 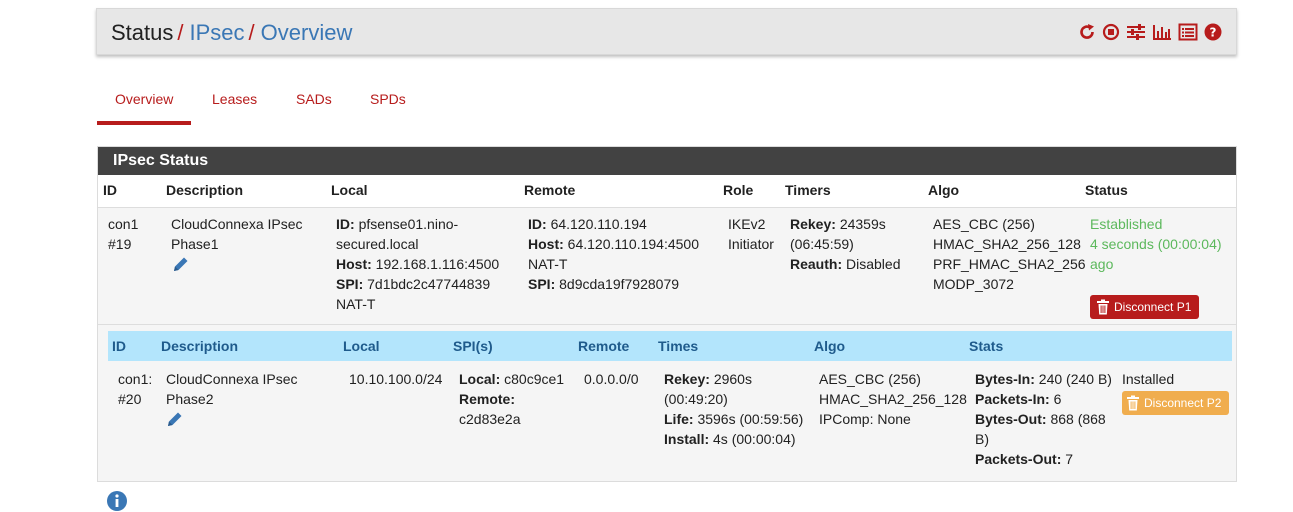 I want to click on breadcrumb-overview-link: Overview, so click(x=307, y=32).